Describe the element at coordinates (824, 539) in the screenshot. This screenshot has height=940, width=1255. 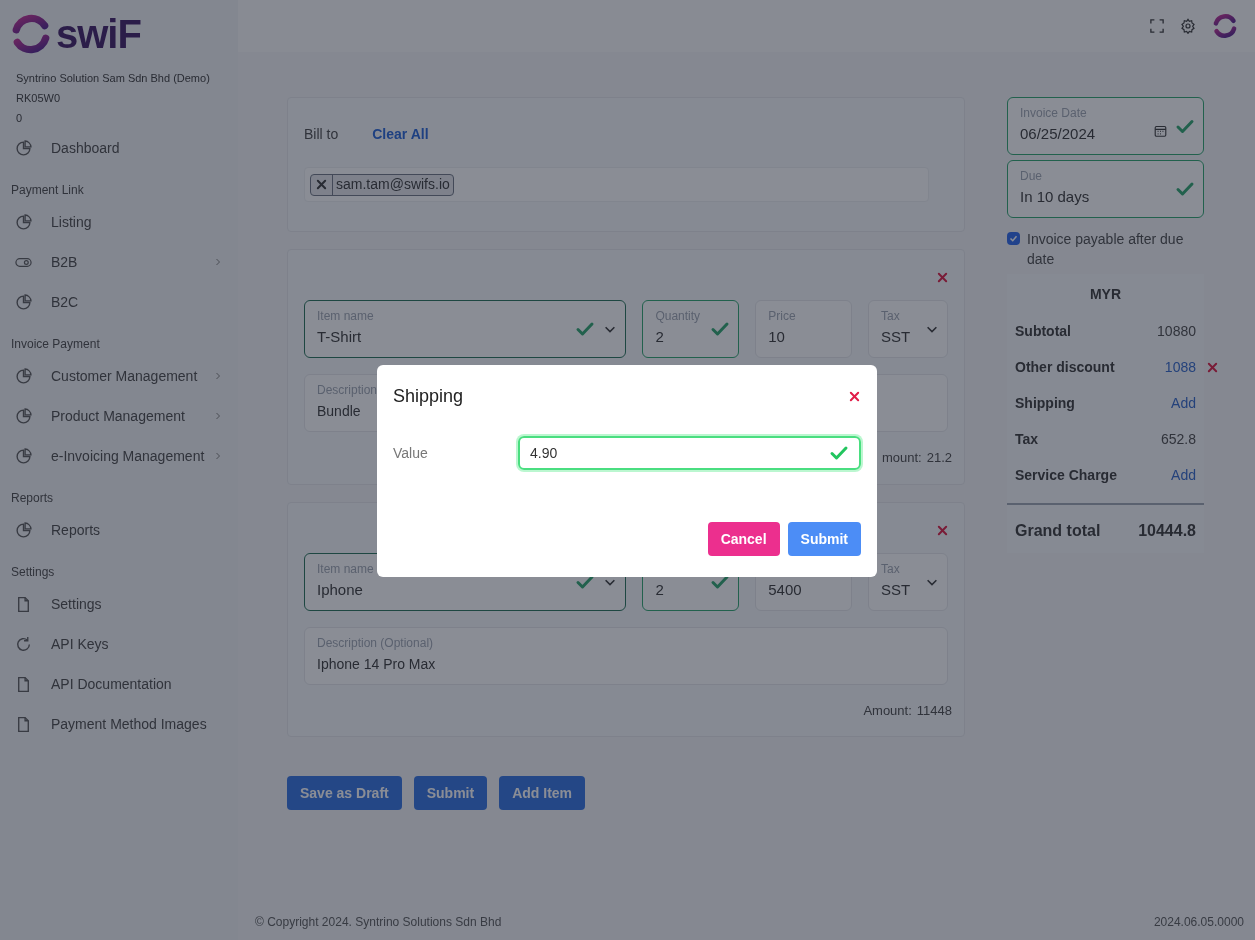
I see `submit-button: Submit` at that location.